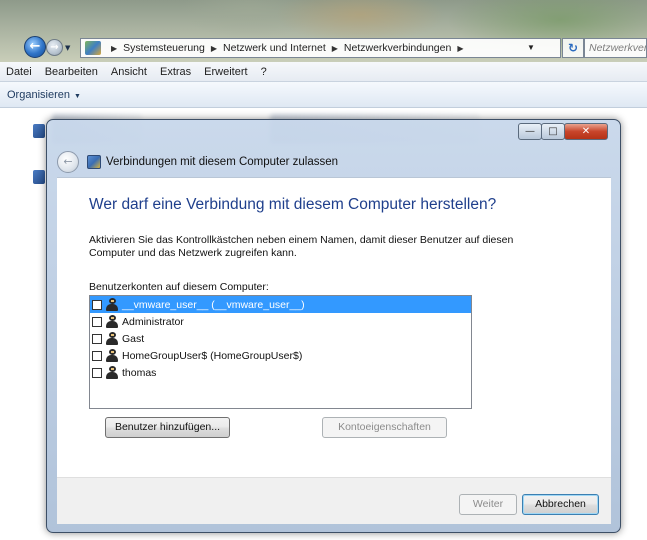  What do you see at coordinates (530, 131) in the screenshot?
I see `minimize-button: —` at bounding box center [530, 131].